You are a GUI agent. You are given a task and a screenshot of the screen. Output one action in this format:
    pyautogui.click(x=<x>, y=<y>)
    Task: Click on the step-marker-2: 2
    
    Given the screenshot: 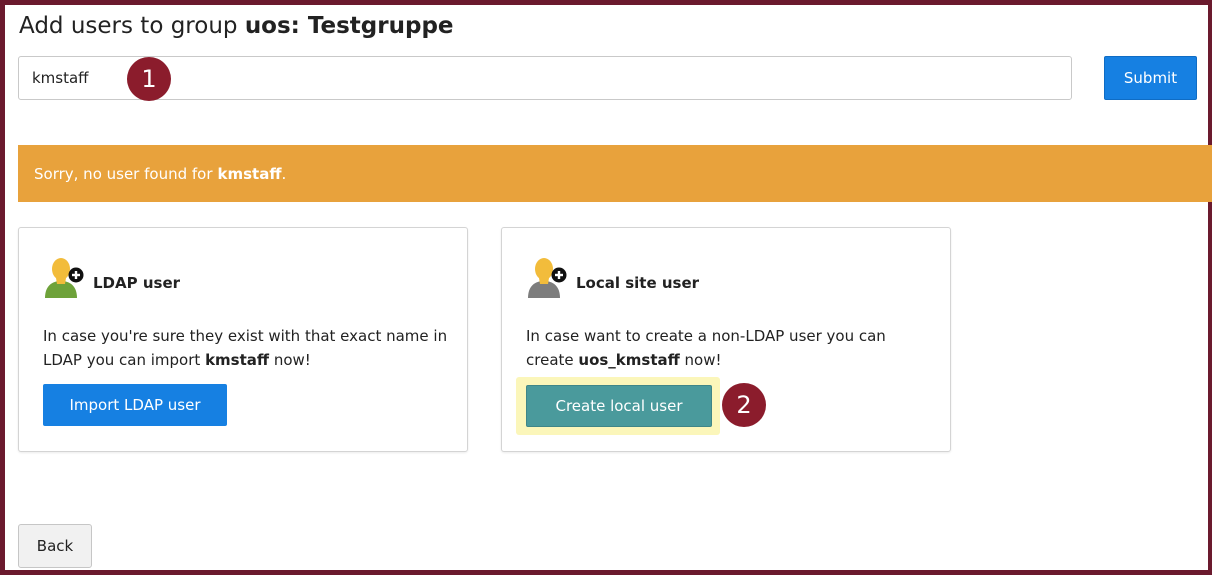 What is the action you would take?
    pyautogui.click(x=744, y=405)
    